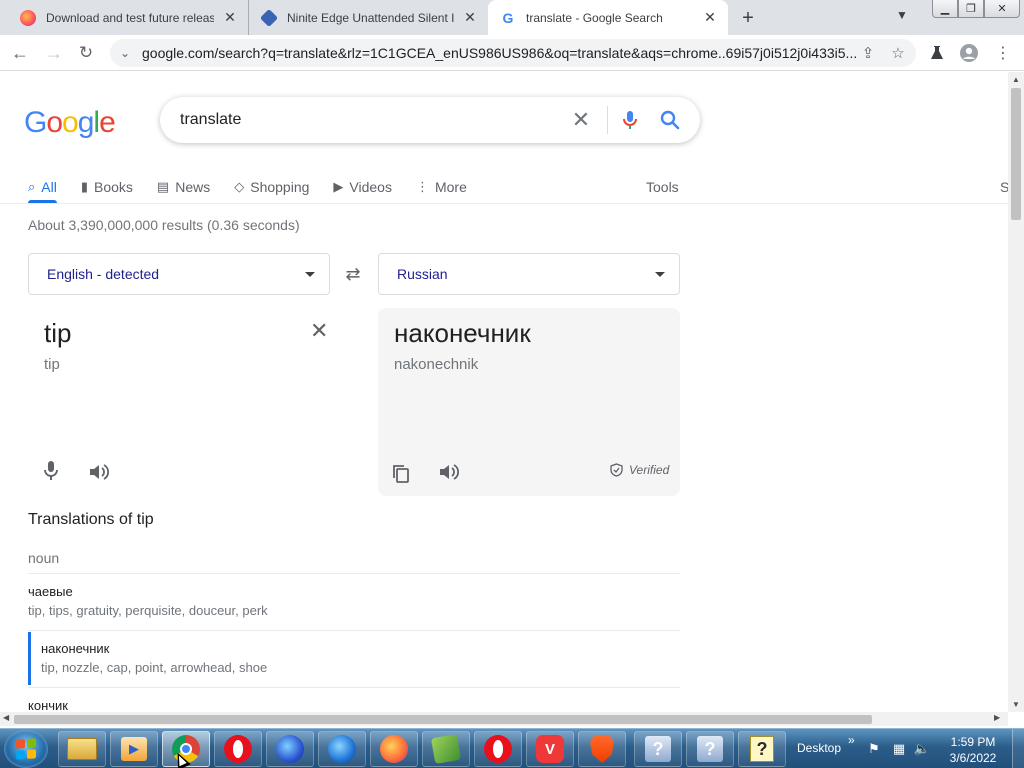  What do you see at coordinates (710, 749) in the screenshot?
I see `taskbar-help-2: ?` at bounding box center [710, 749].